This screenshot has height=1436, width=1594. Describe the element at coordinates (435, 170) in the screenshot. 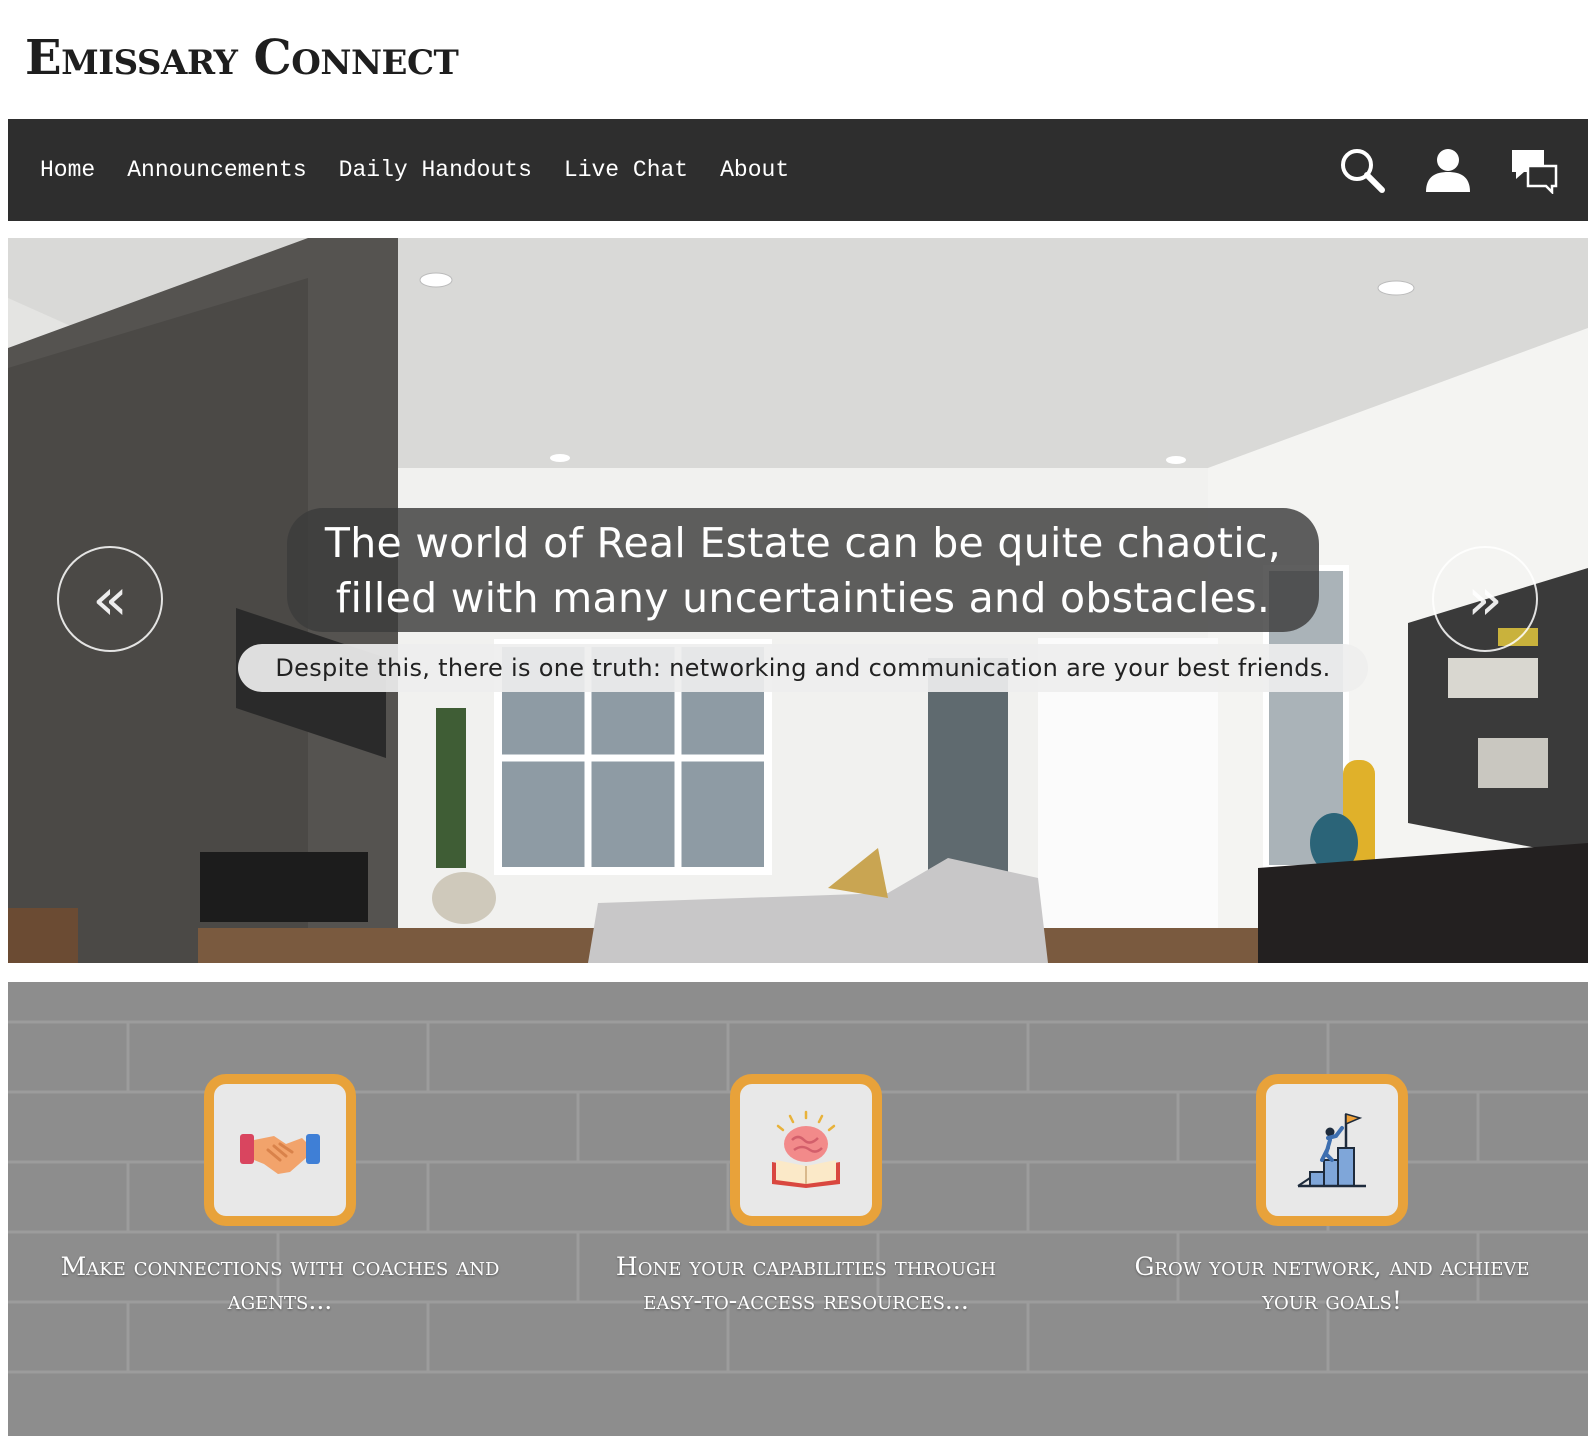

I see `nav-daily-handouts: Daily Handouts` at that location.